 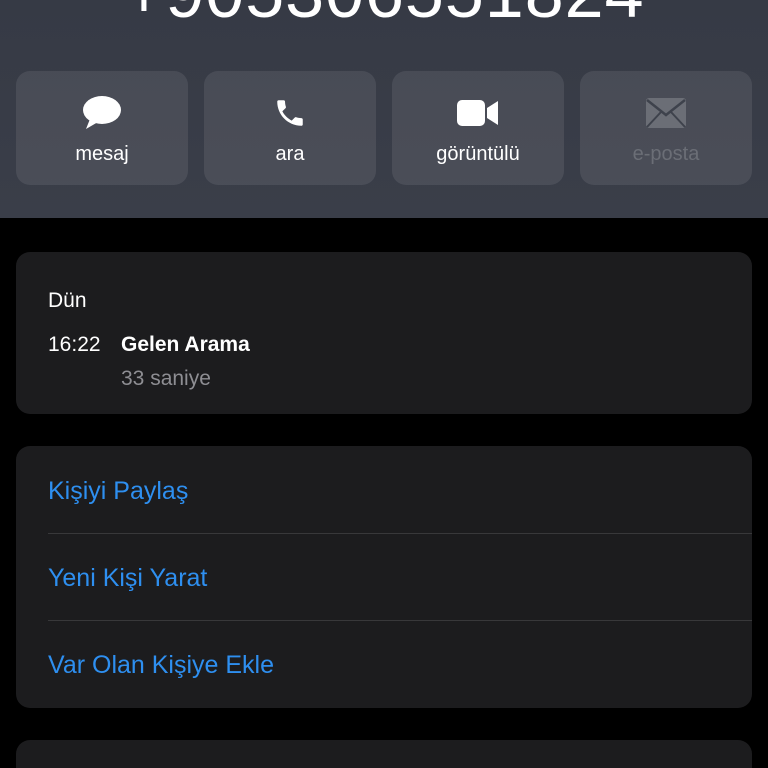 I want to click on quick-actions-bar: mesaj ara görüntülü e-posta, so click(x=384, y=128).